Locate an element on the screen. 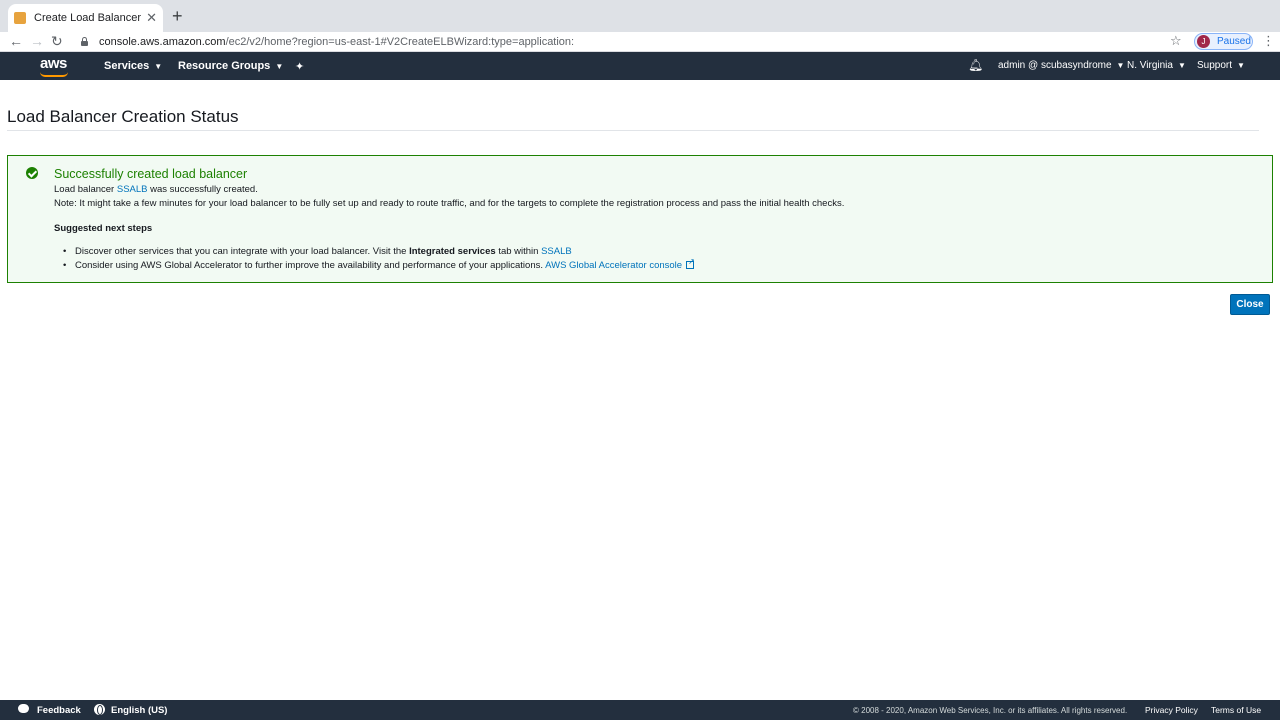 The image size is (1280, 720). services-menu: Services ▼ is located at coordinates (133, 66).